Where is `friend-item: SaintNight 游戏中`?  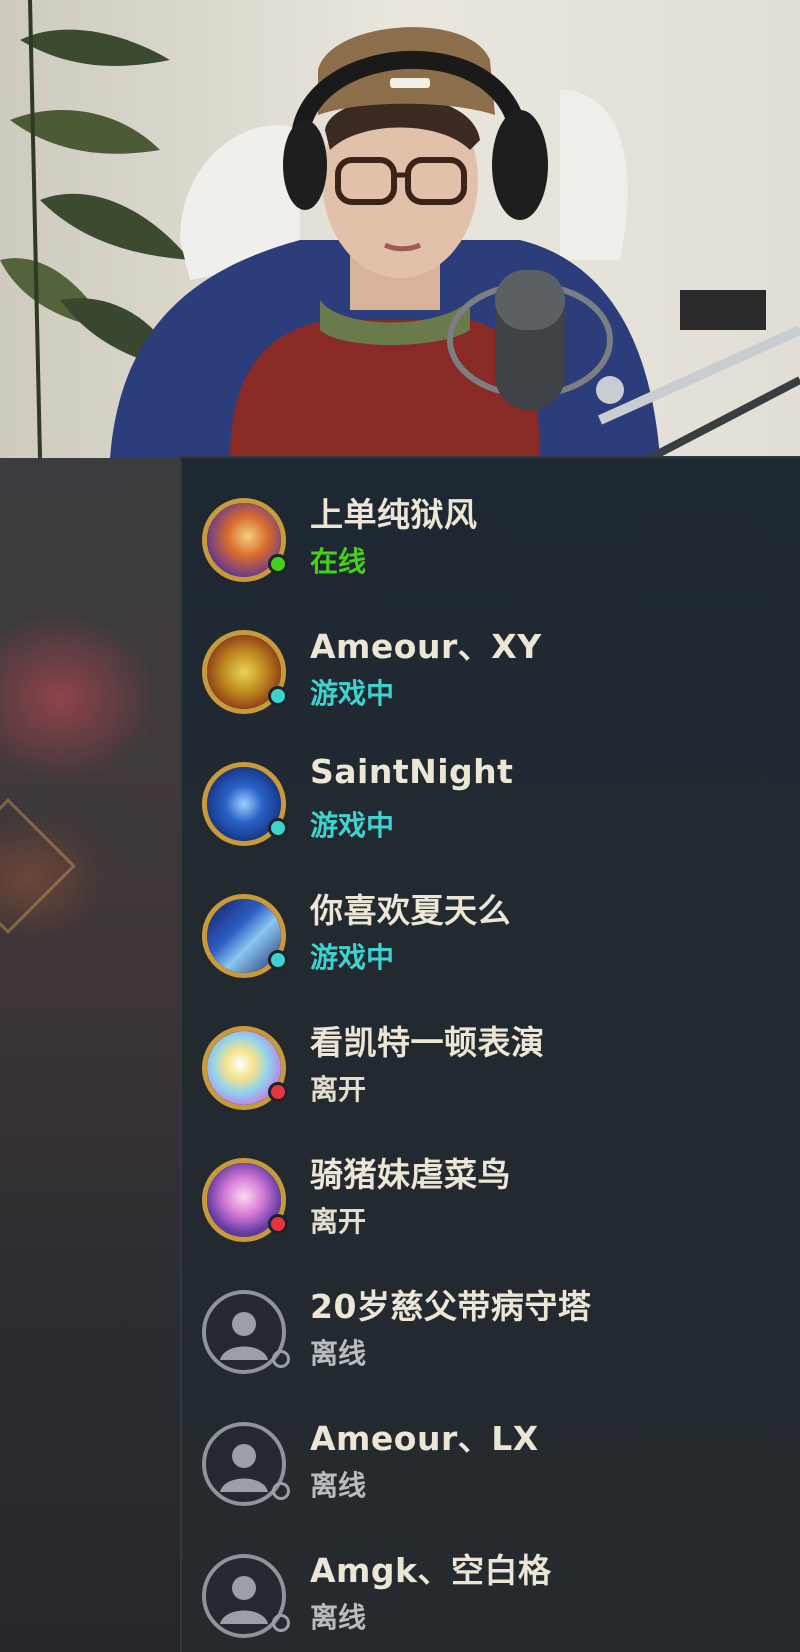 friend-item: SaintNight 游戏中 is located at coordinates (492, 805).